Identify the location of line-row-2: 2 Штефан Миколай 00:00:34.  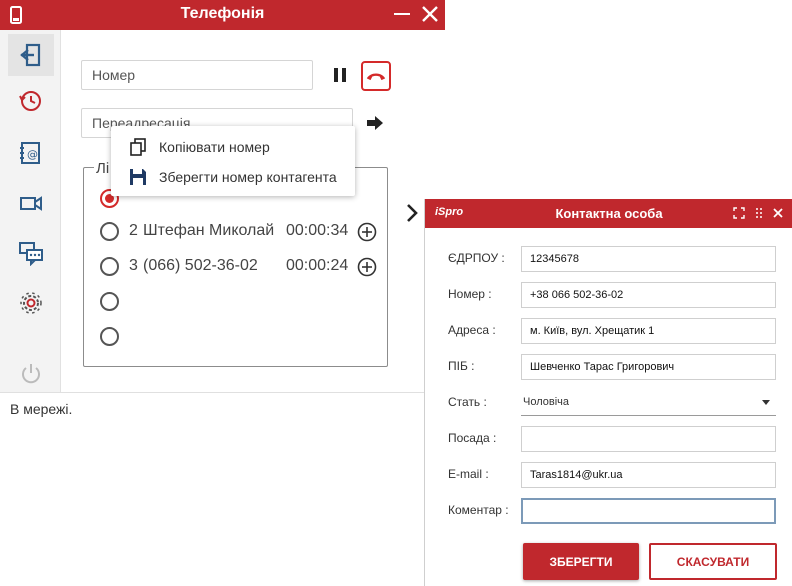
(240, 232).